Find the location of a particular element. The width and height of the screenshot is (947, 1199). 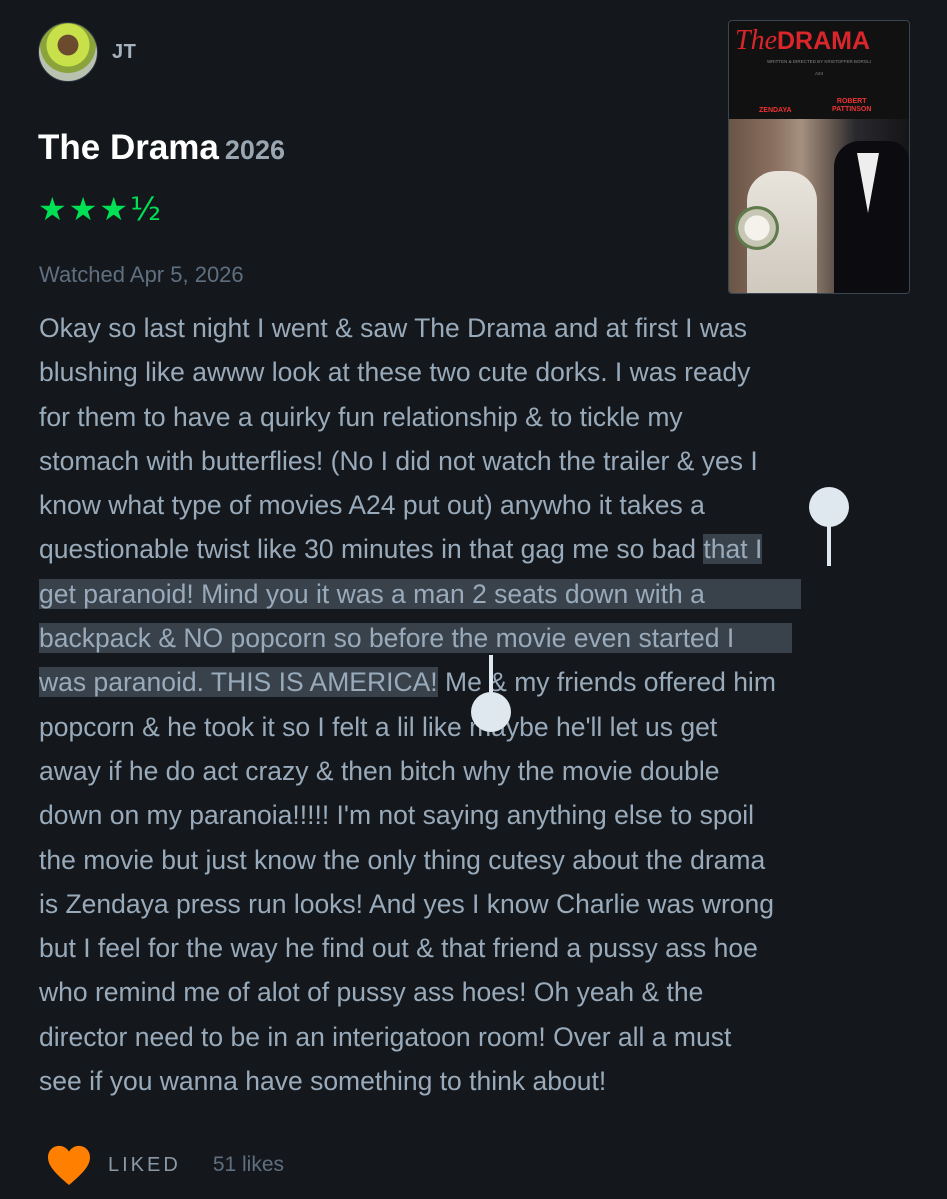

username: JT is located at coordinates (124, 52).